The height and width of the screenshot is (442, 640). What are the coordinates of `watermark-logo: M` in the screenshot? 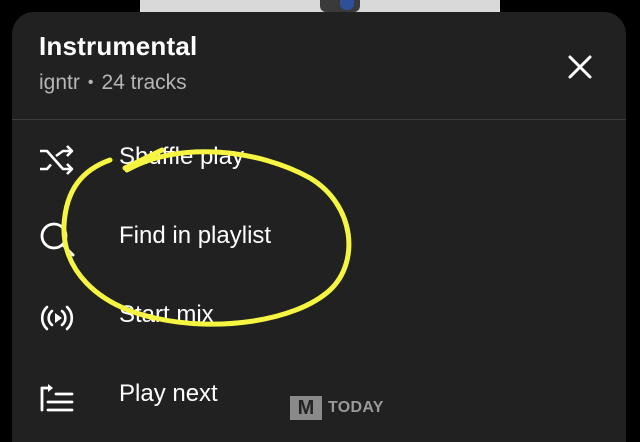 It's located at (306, 408).